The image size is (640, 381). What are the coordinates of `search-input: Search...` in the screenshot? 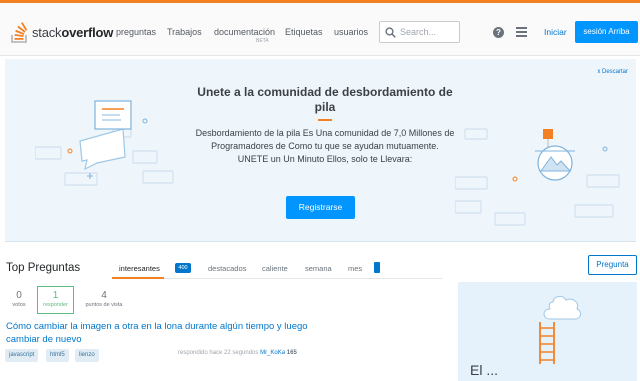 It's located at (419, 32).